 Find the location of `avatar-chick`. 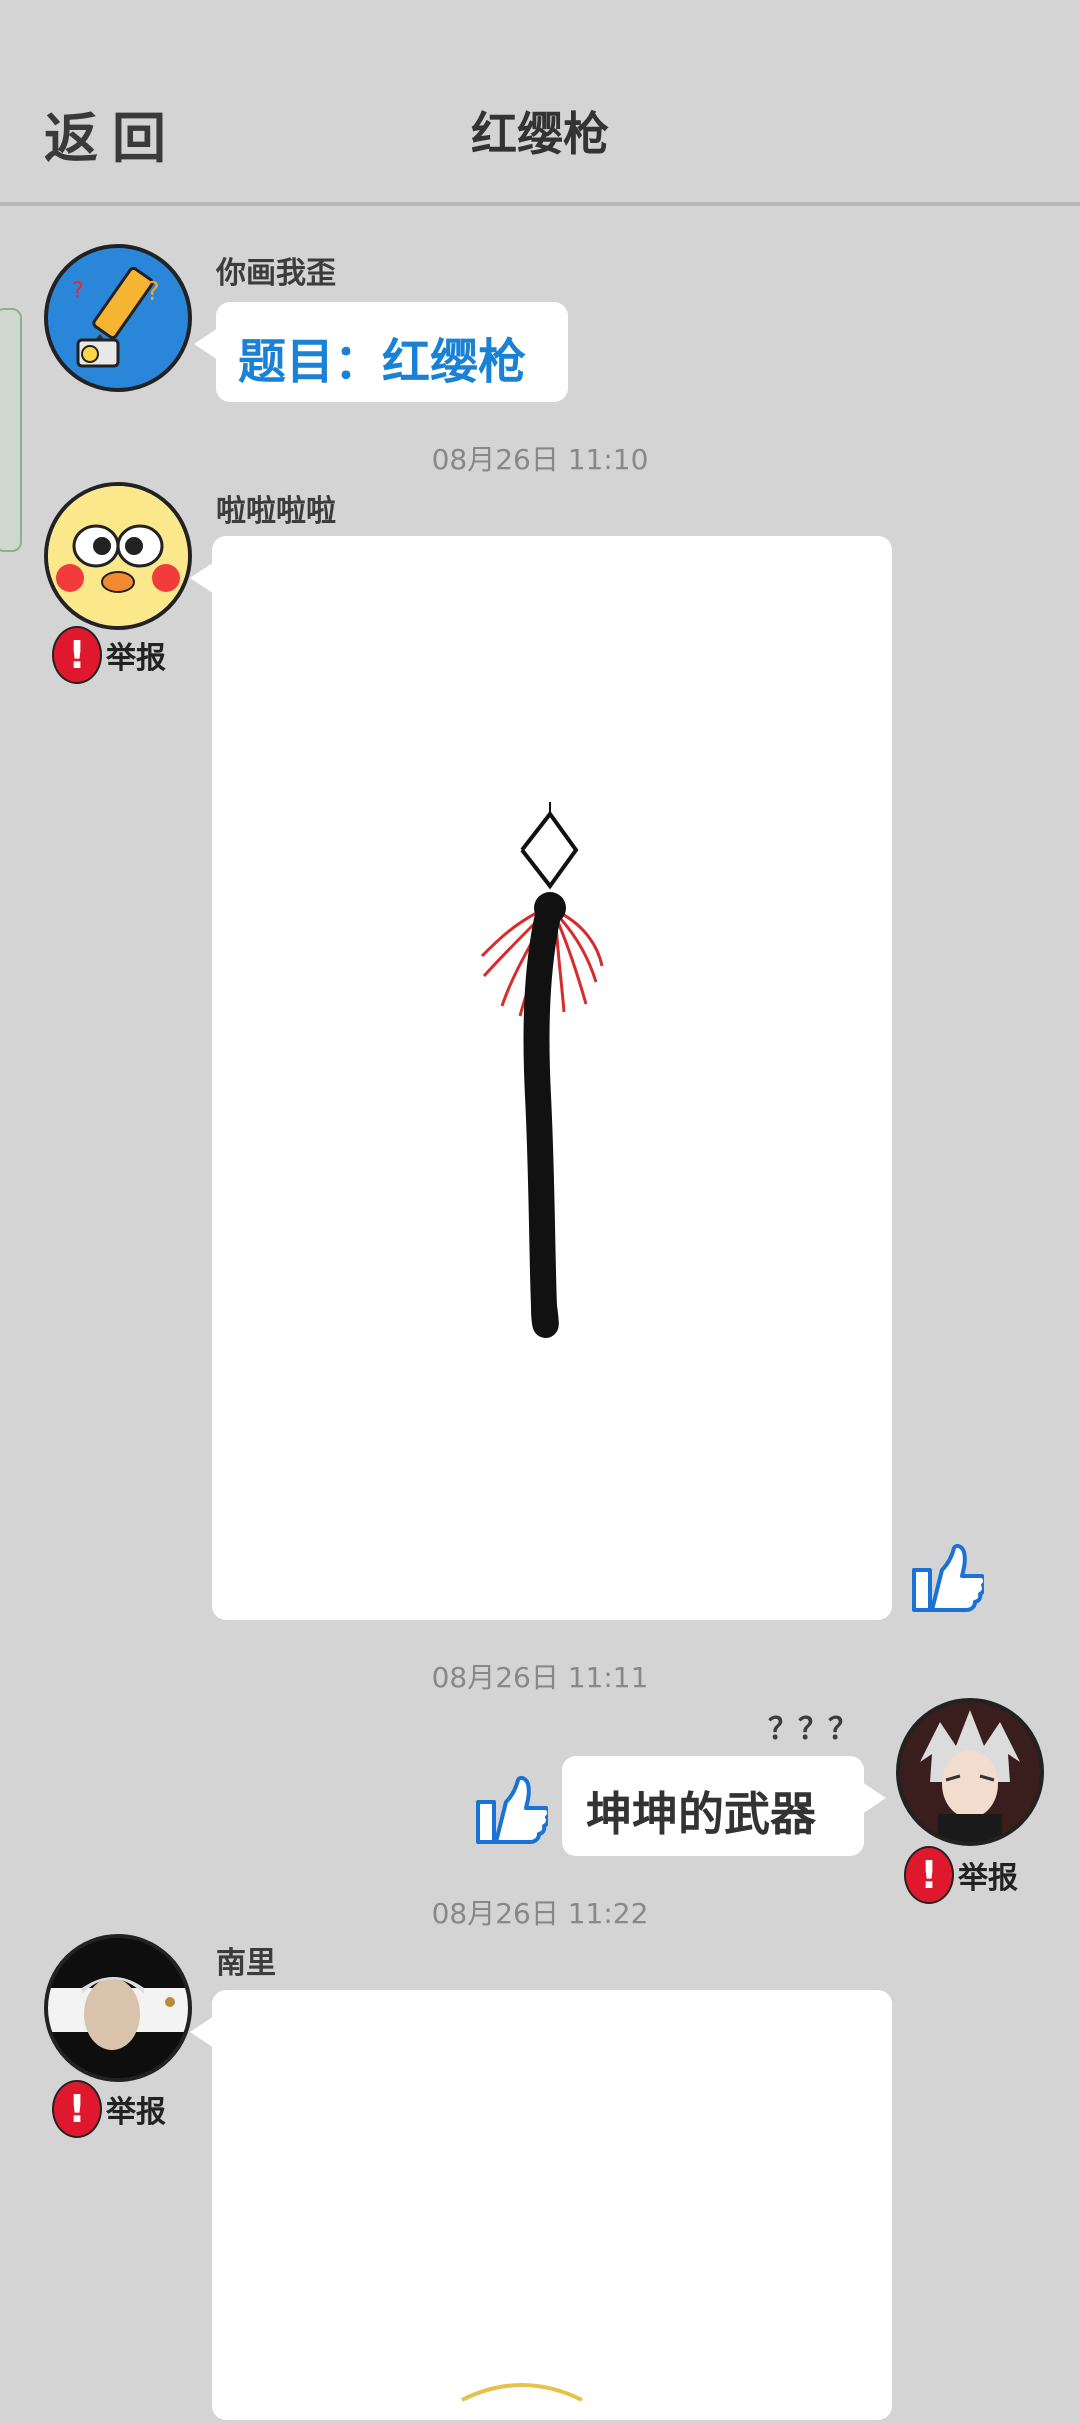

avatar-chick is located at coordinates (118, 556).